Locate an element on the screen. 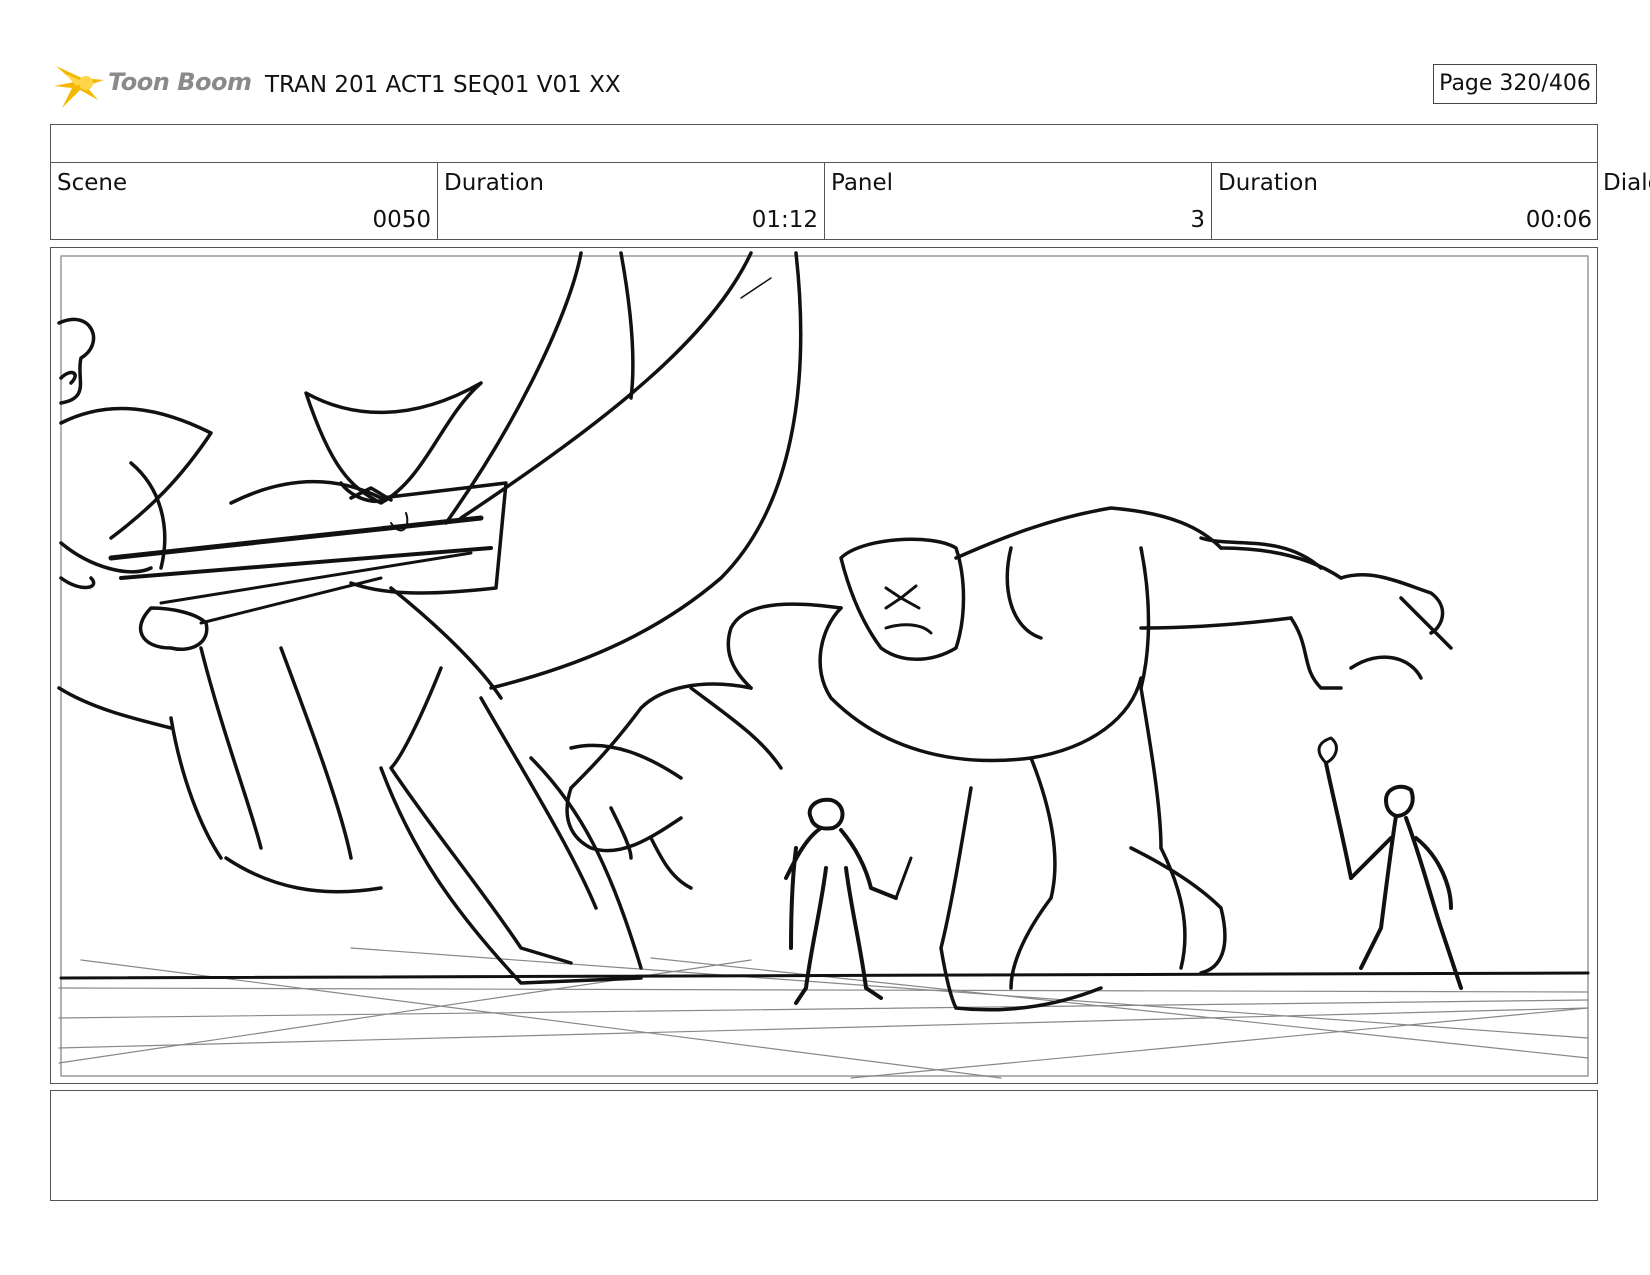  panel-label: Panel is located at coordinates (862, 183).